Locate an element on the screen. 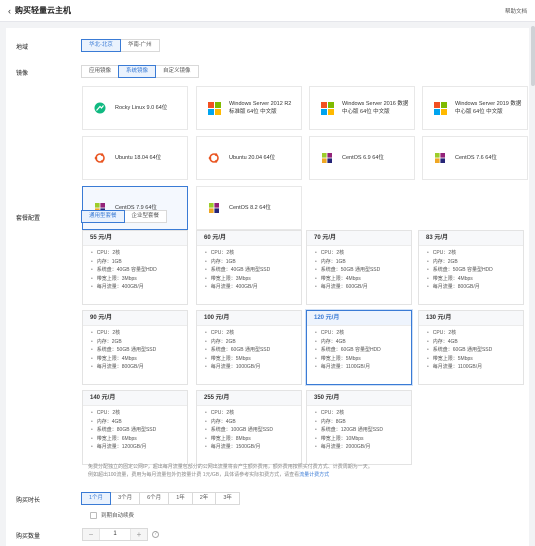 This screenshot has width=535, height=546. image-card: Rocky Linux 9.0 64位 is located at coordinates (135, 108).